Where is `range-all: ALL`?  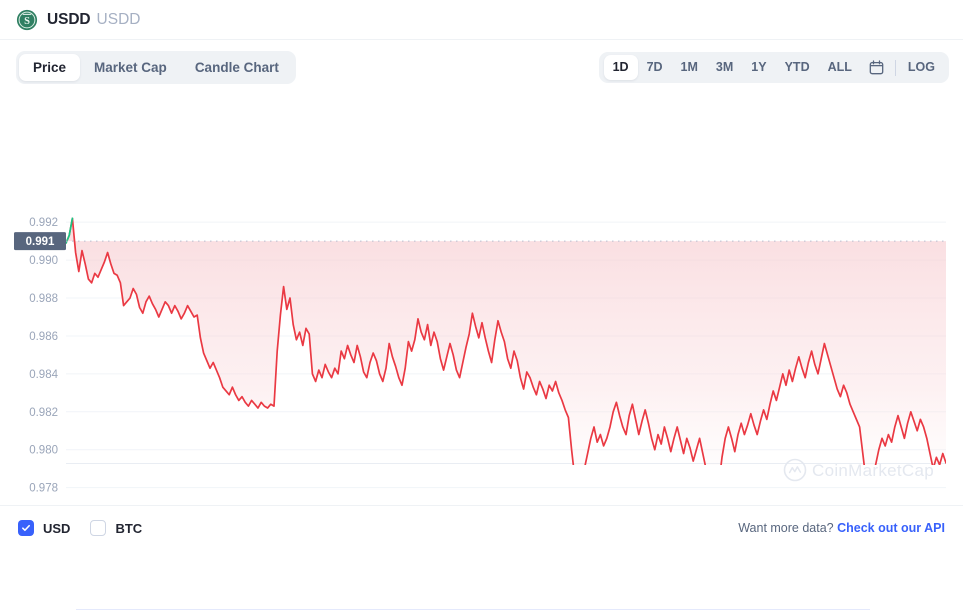
range-all: ALL is located at coordinates (840, 67).